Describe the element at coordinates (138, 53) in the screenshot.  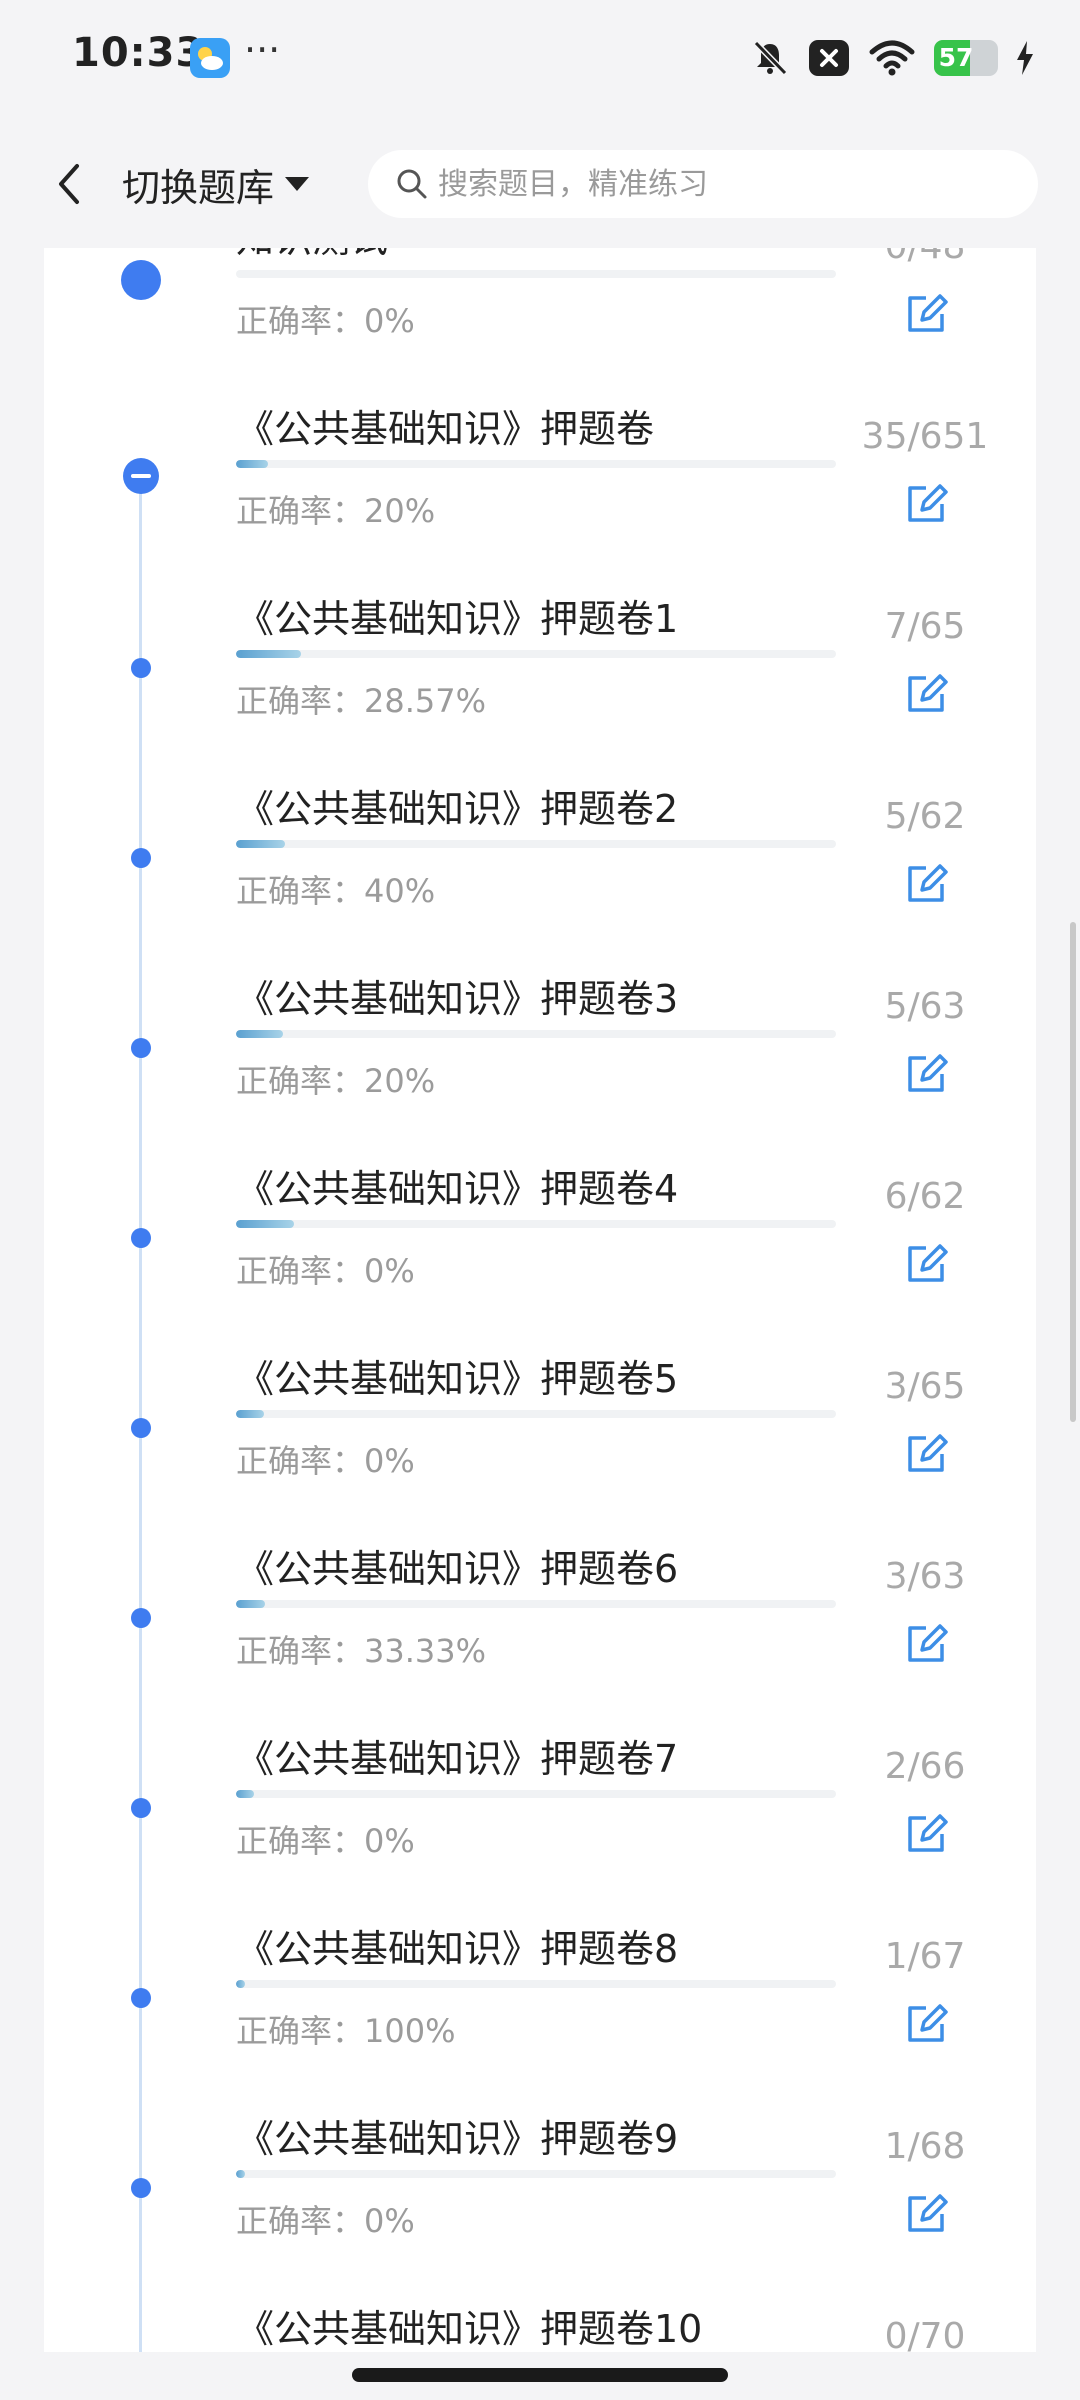
I see `status-time: 10:33` at that location.